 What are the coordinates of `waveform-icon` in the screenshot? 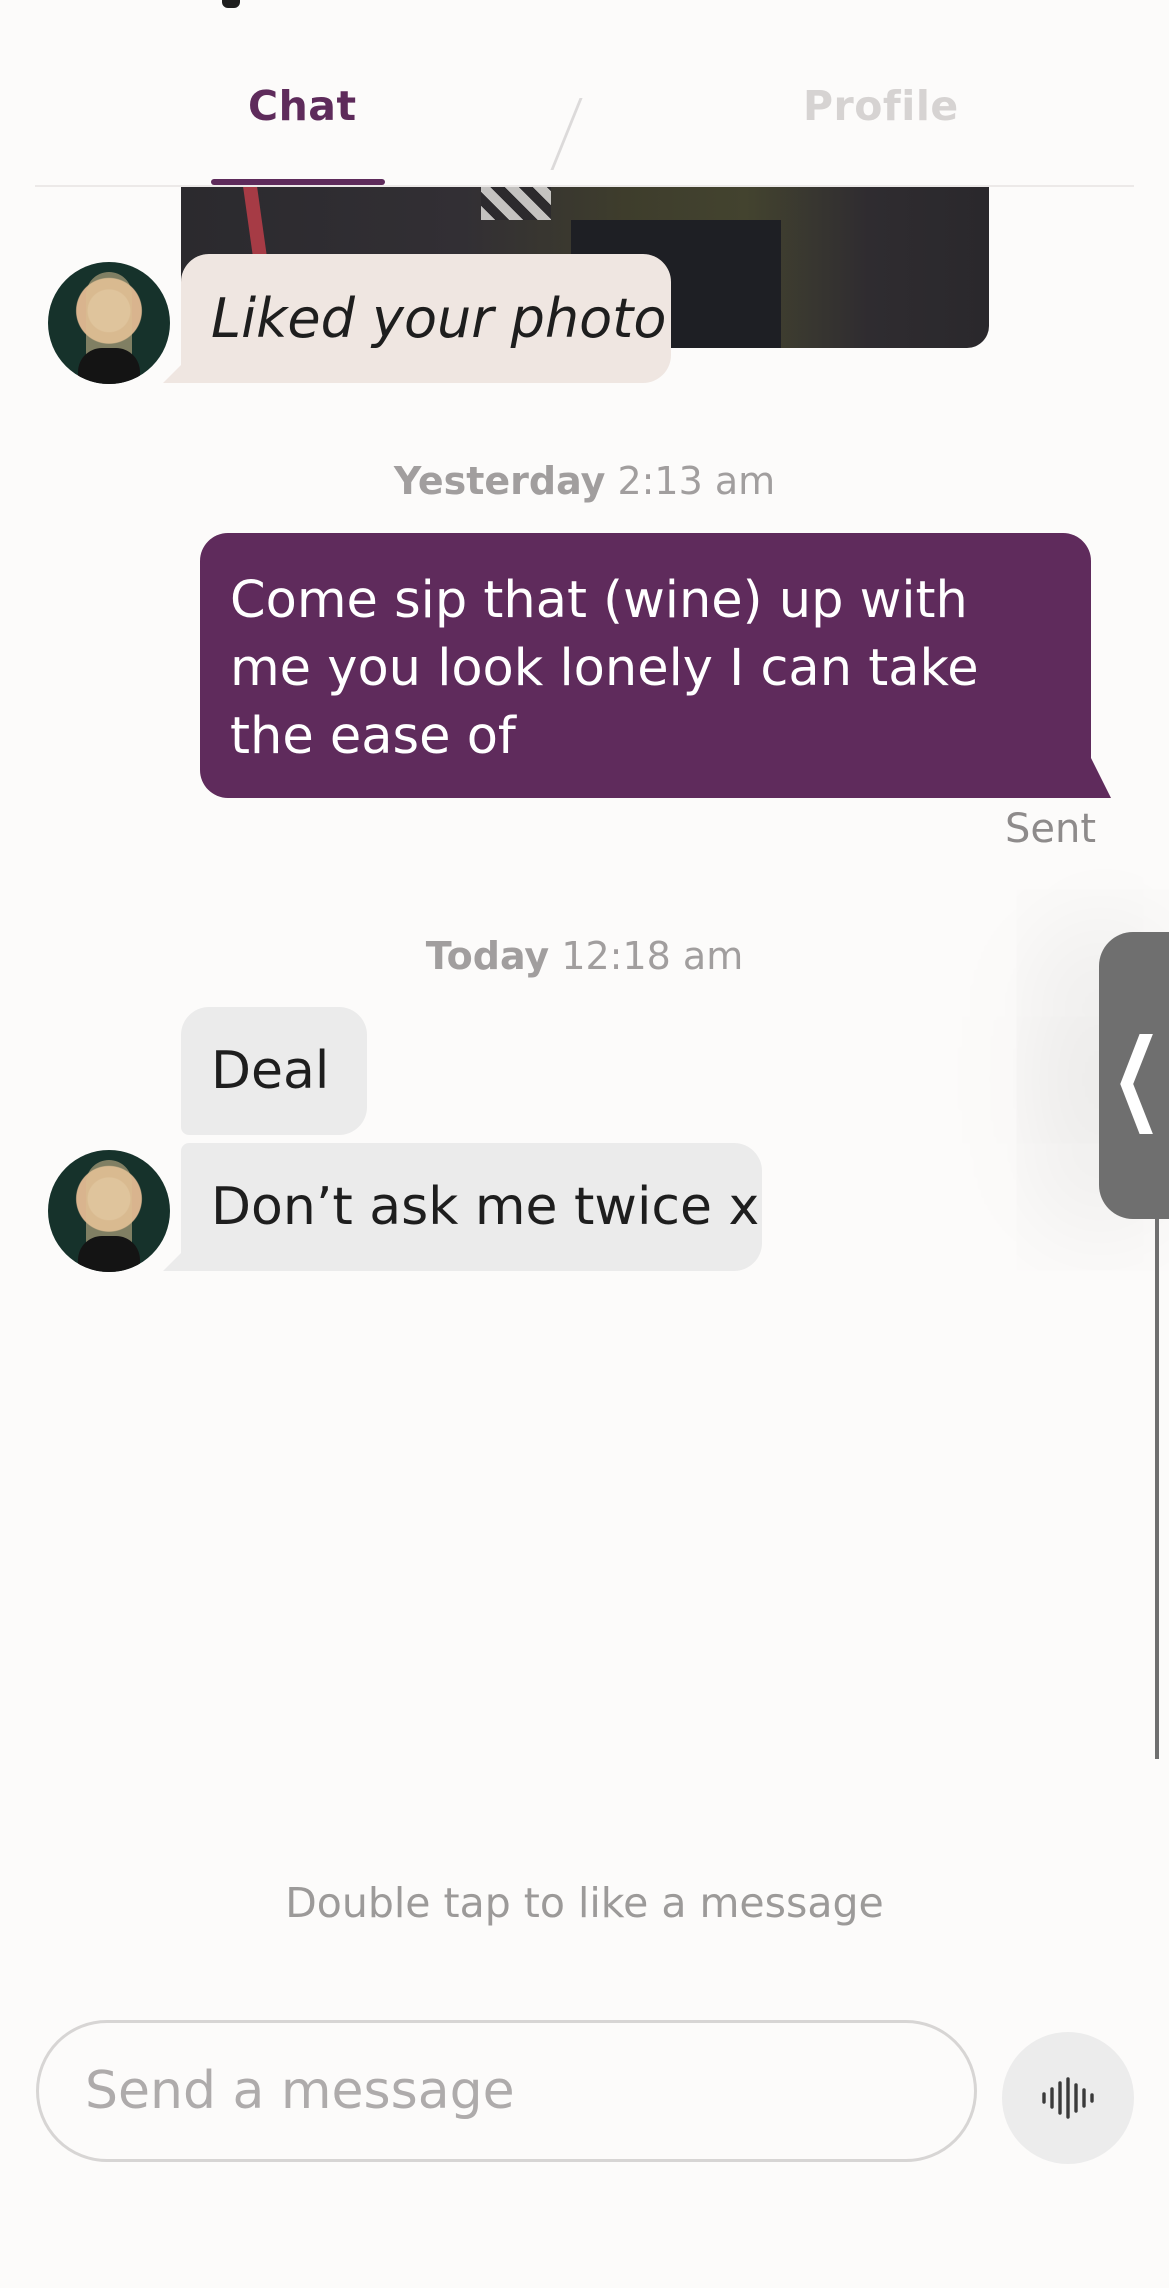 It's located at (1068, 2098).